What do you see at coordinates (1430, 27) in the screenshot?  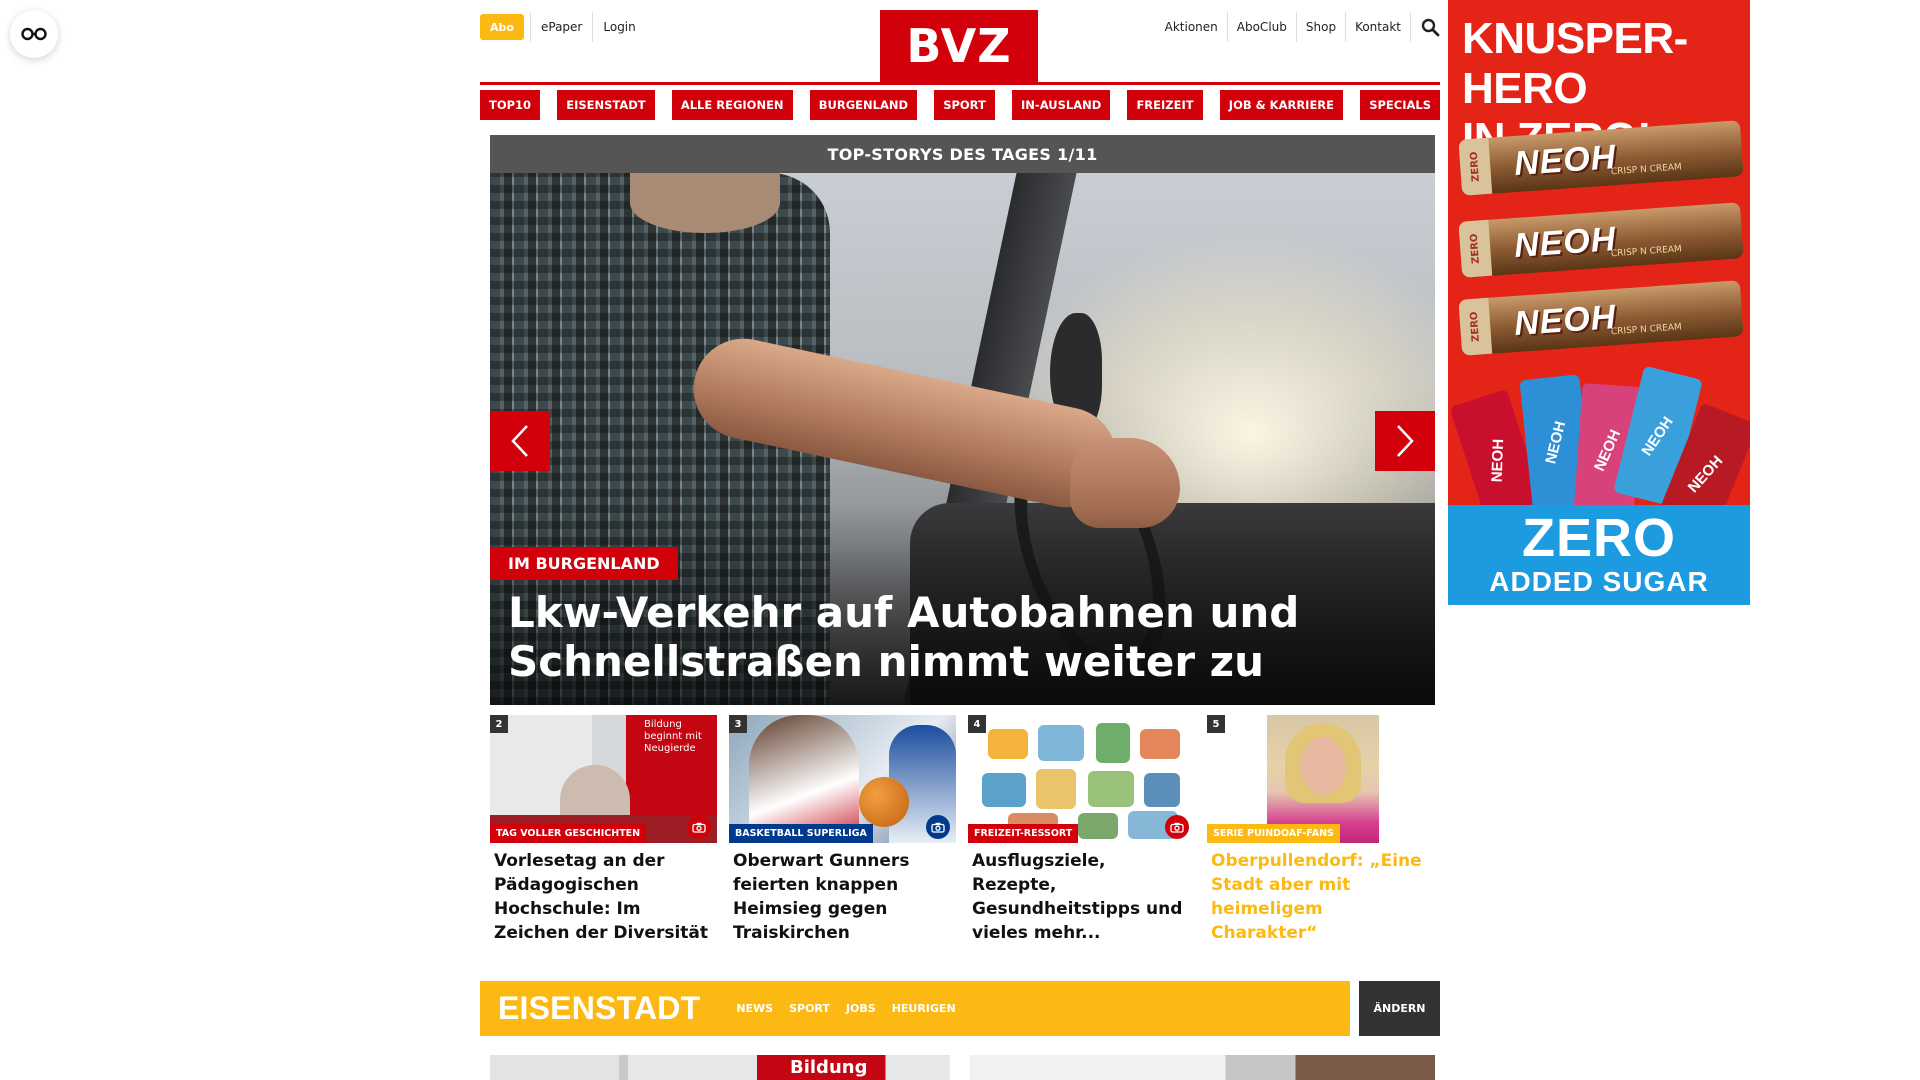 I see `search-icon` at bounding box center [1430, 27].